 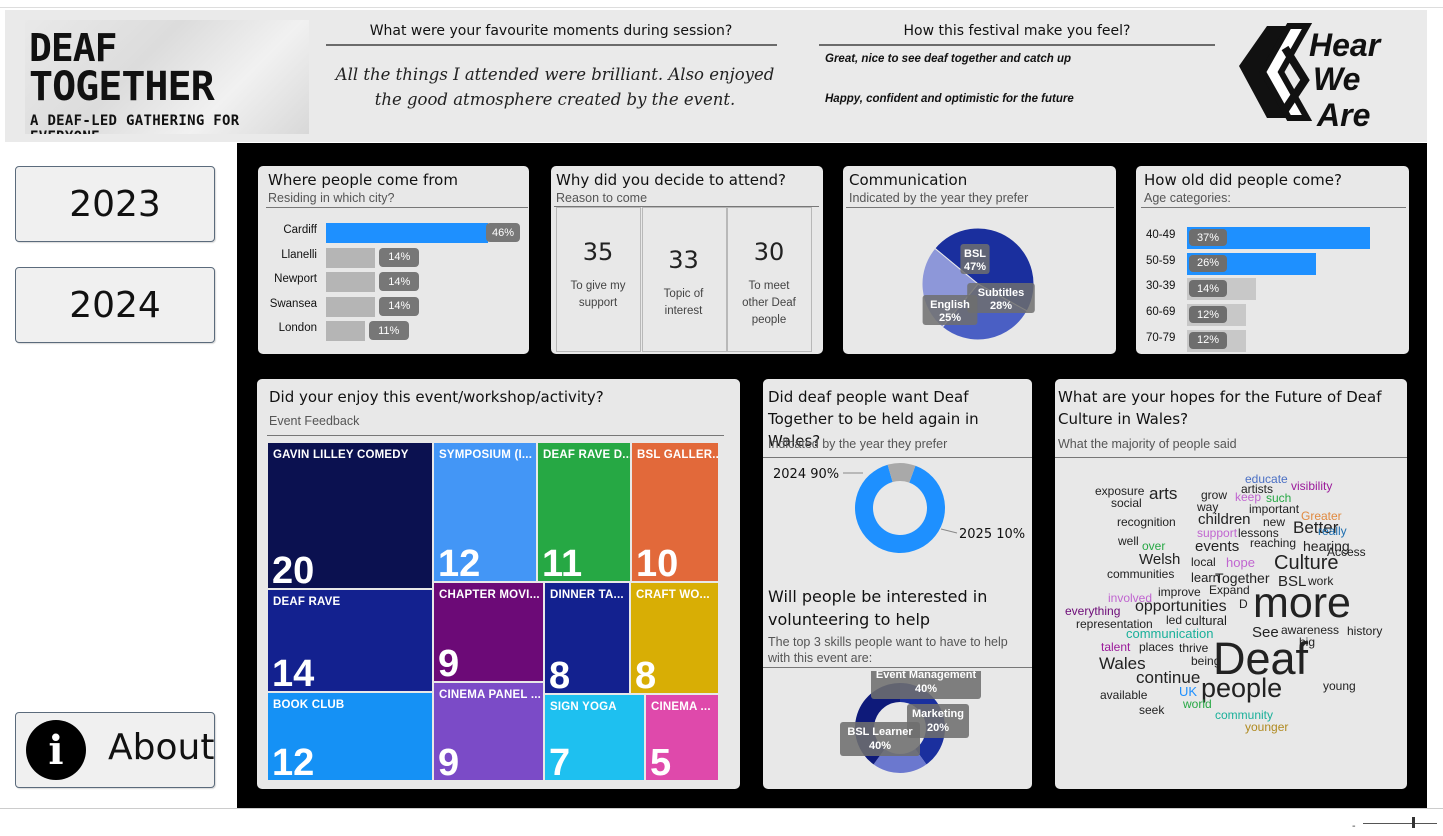 What do you see at coordinates (1339, 686) in the screenshot?
I see `word-cloud-term: young` at bounding box center [1339, 686].